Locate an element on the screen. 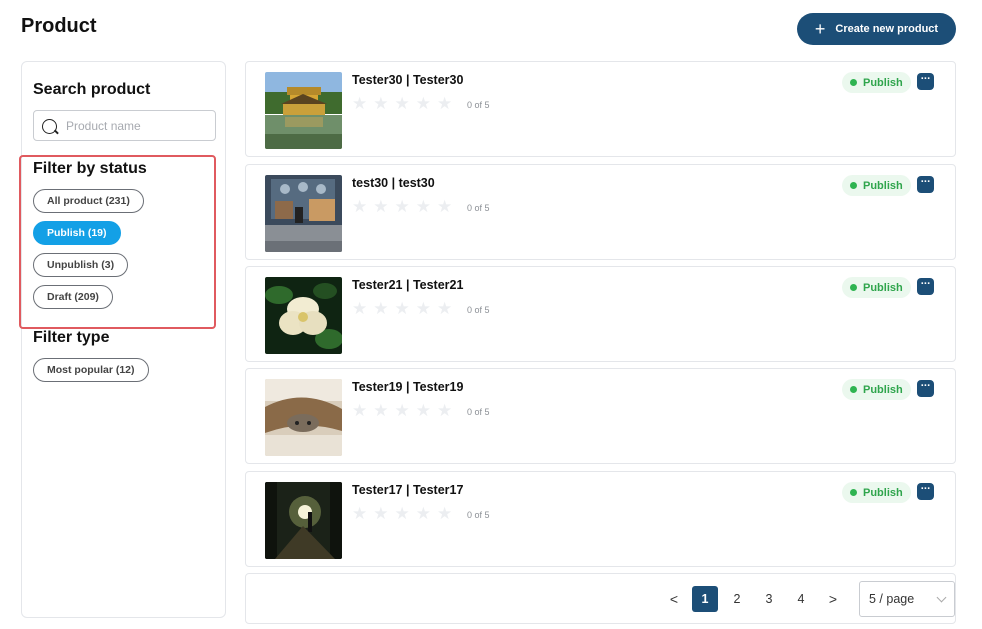 The width and height of the screenshot is (982, 629). page-1-button: 1 is located at coordinates (705, 599).